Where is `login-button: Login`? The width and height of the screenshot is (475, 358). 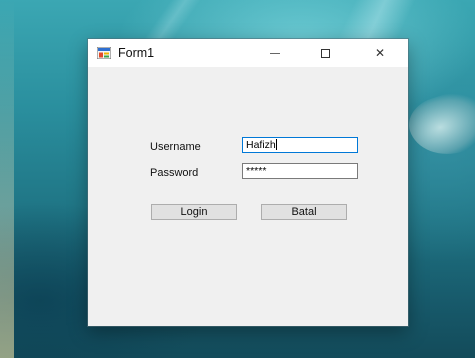
login-button: Login is located at coordinates (194, 212).